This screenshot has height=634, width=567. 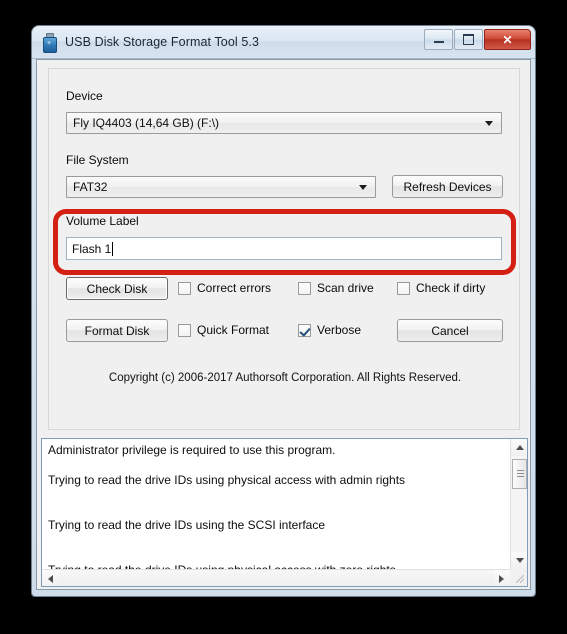 I want to click on scan-drive-checkbox: Scan drive, so click(x=336, y=288).